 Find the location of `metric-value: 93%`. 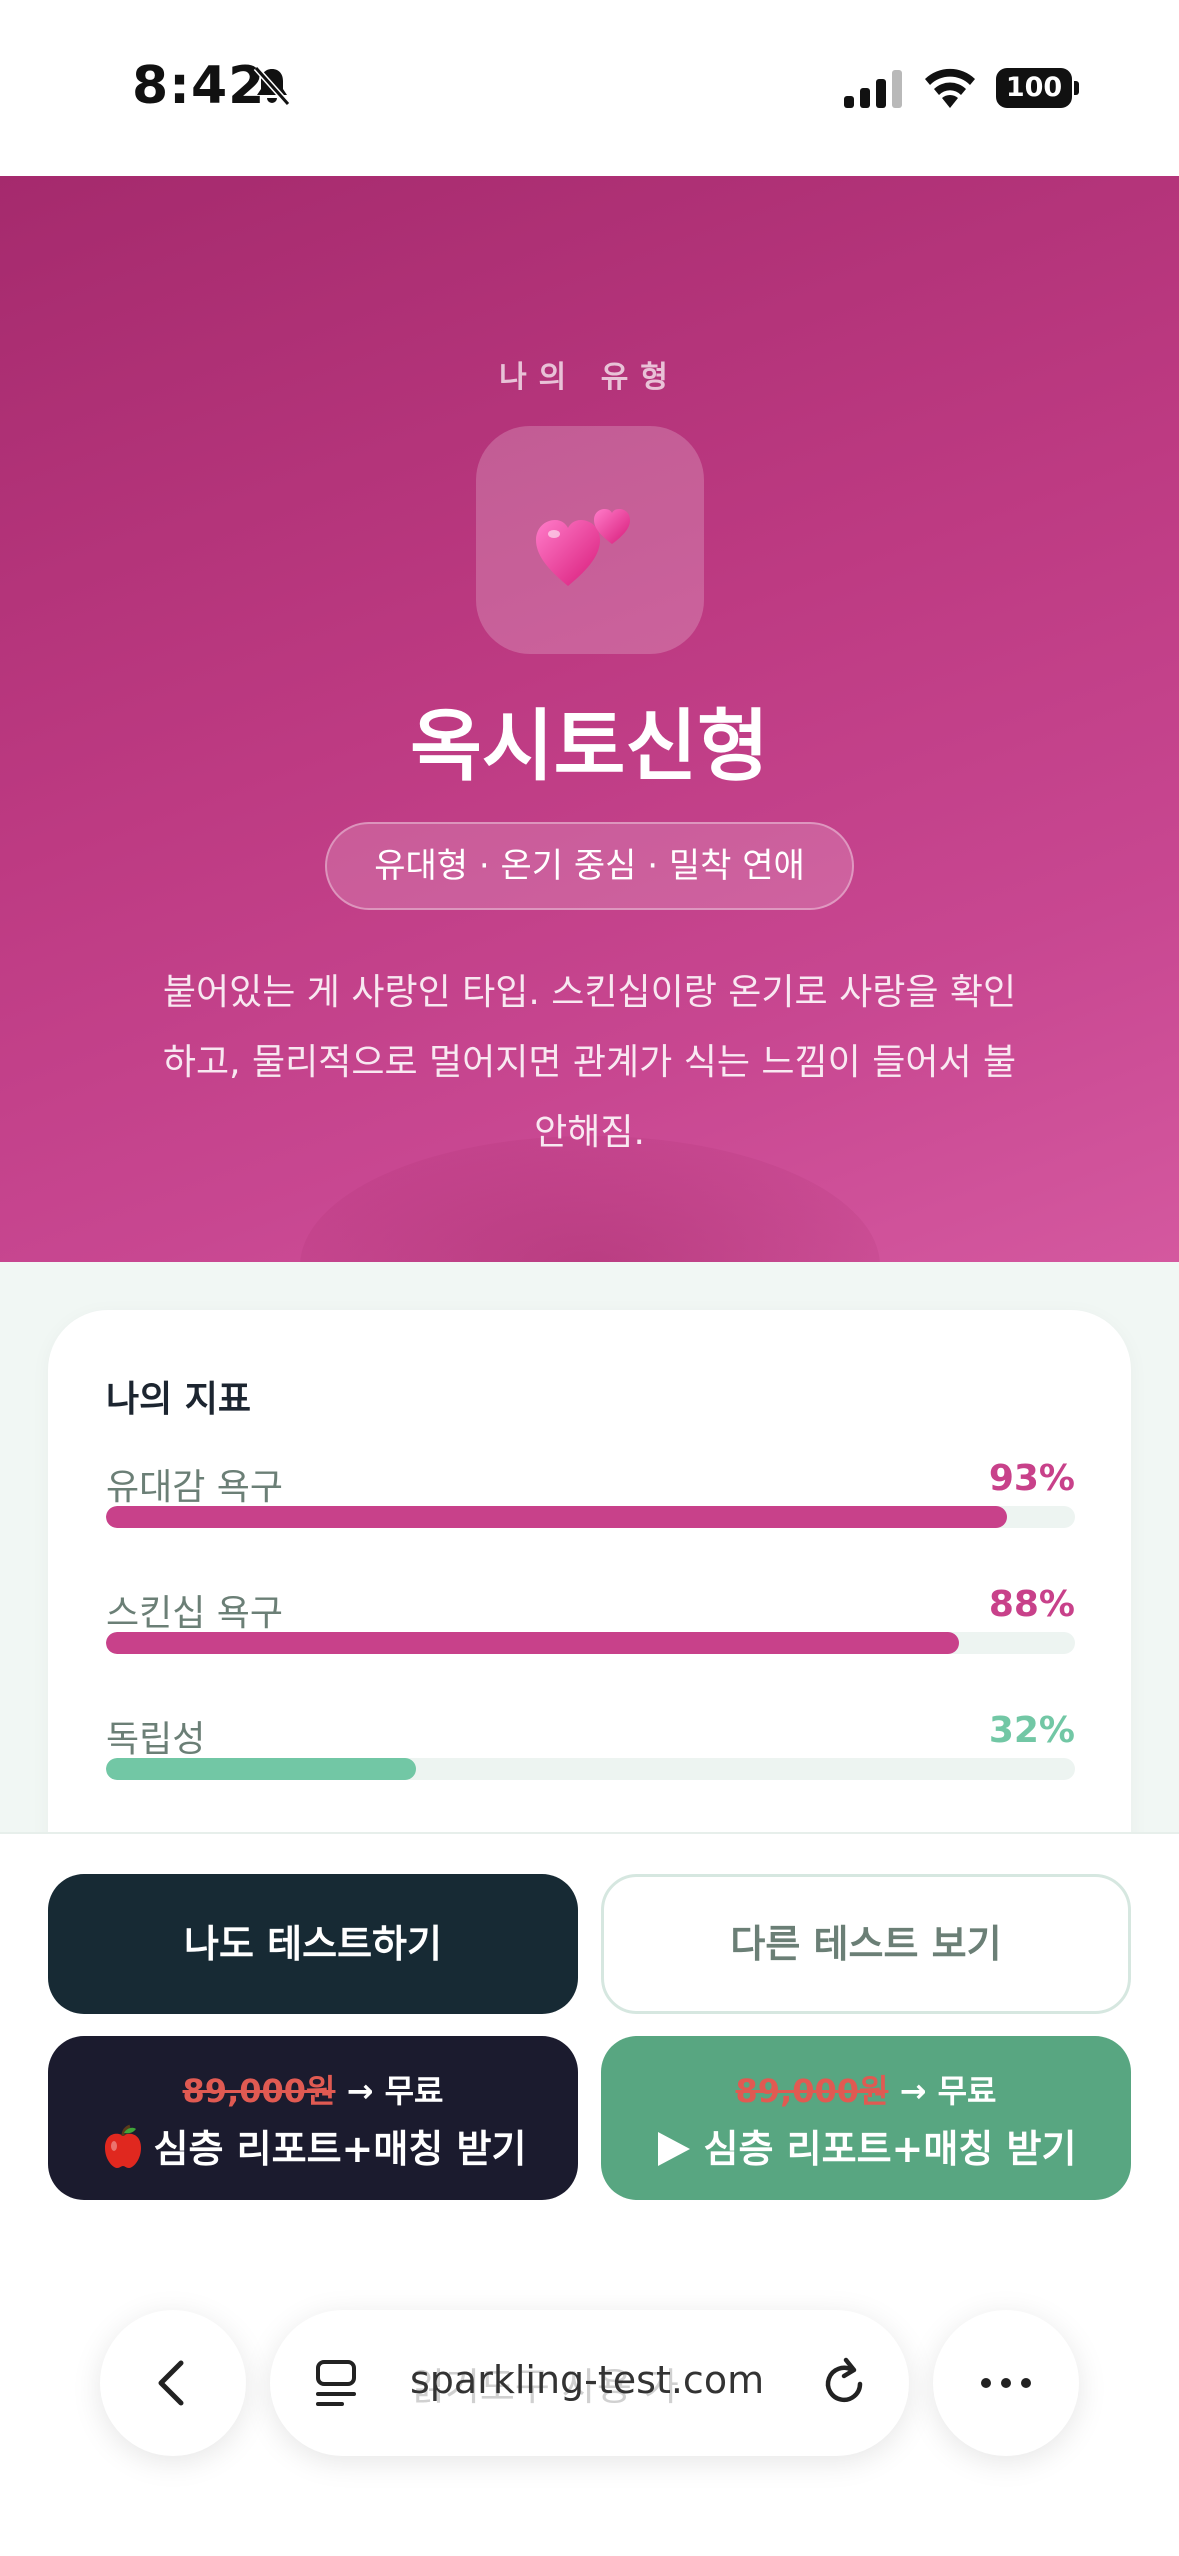

metric-value: 93% is located at coordinates (1031, 1478).